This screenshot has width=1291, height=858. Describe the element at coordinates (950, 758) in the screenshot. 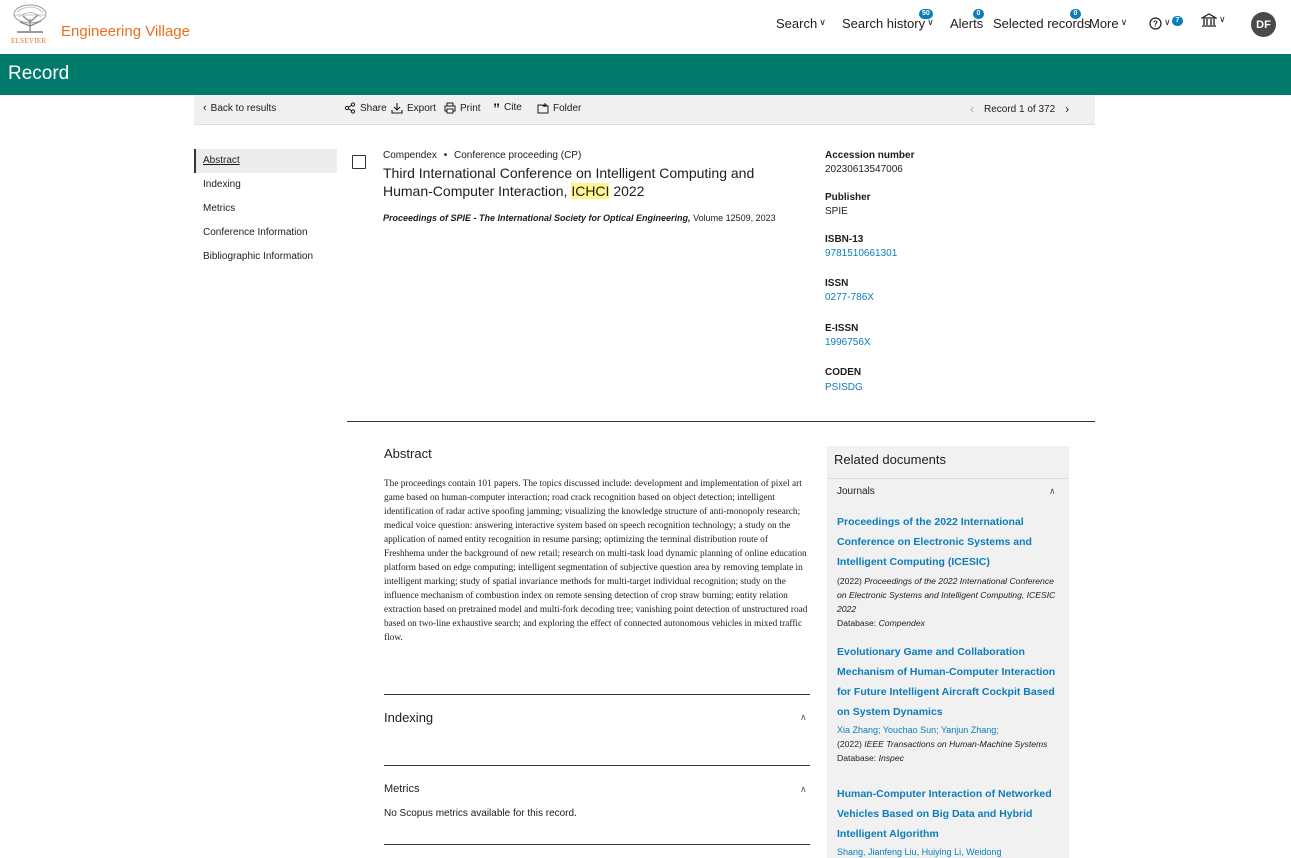

I see `related-doc-database: Database: Inspec` at that location.